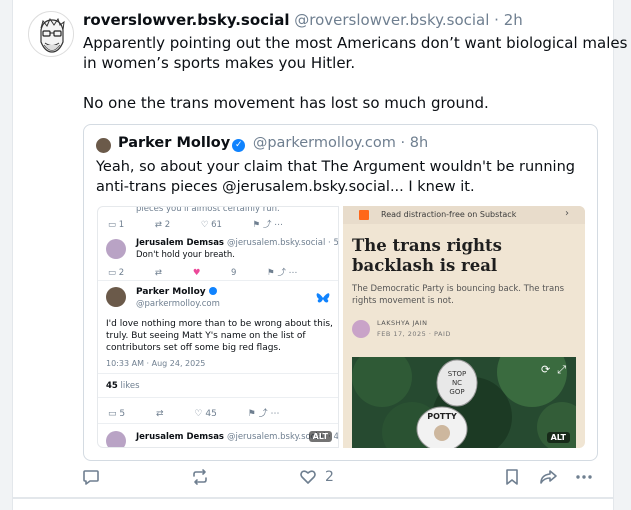 The width and height of the screenshot is (631, 510). Describe the element at coordinates (323, 298) in the screenshot. I see `bluesky-butterfly-icon` at that location.